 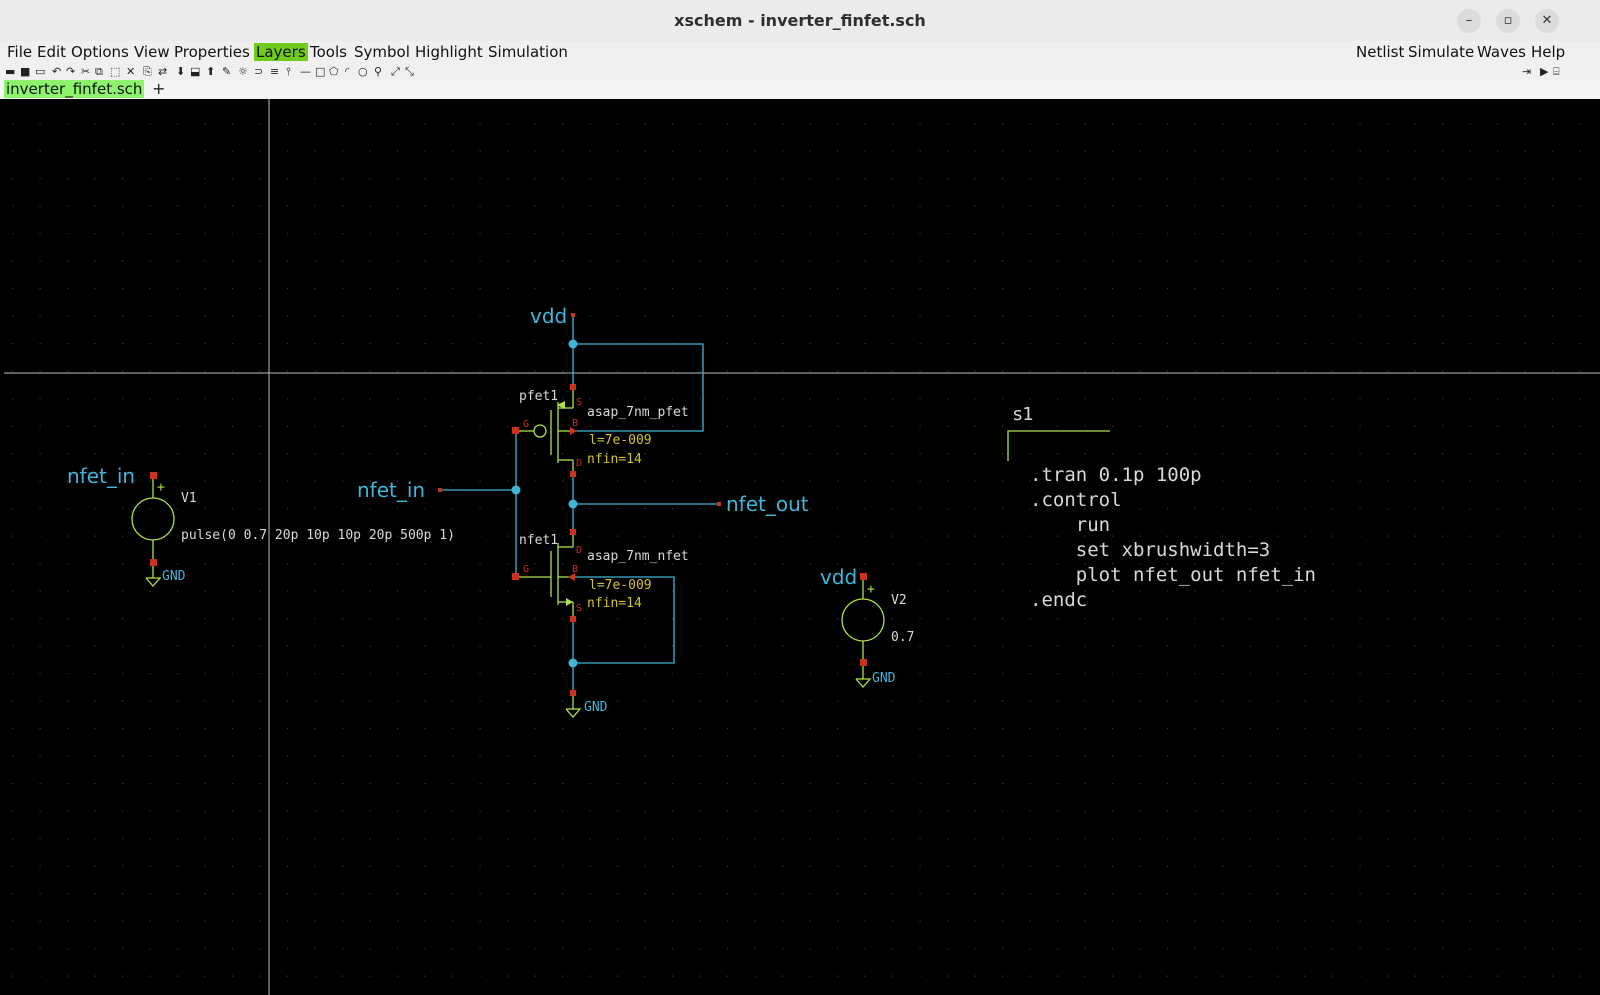 What do you see at coordinates (1023, 414) in the screenshot?
I see `code-block-name: s1` at bounding box center [1023, 414].